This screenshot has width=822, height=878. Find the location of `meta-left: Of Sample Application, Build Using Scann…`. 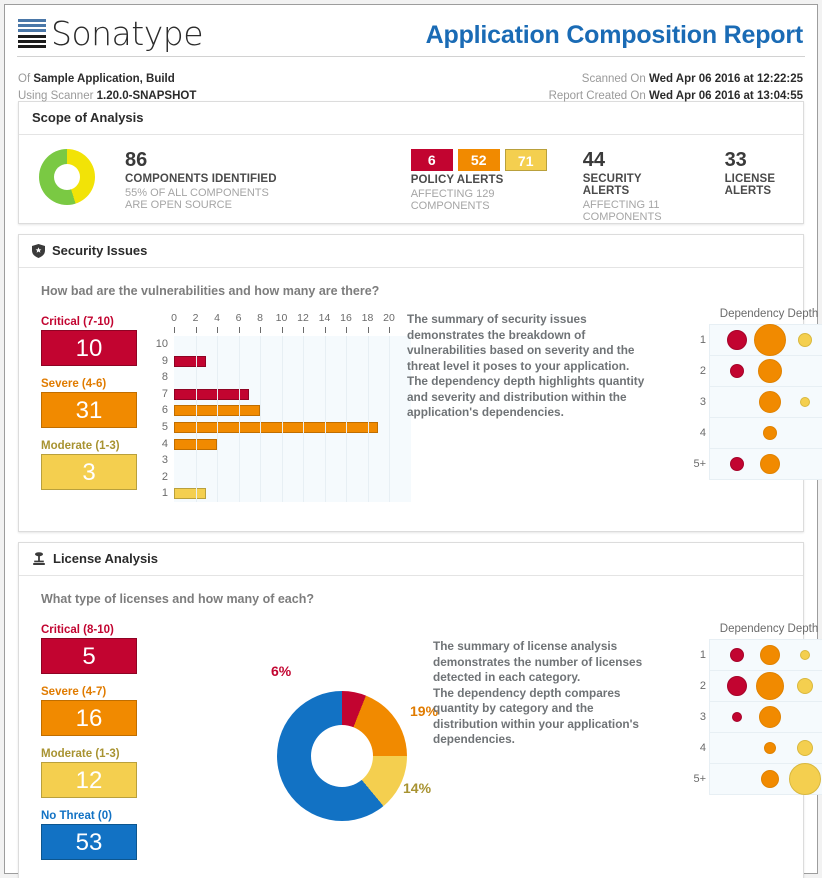

meta-left: Of Sample Application, Build Using Scann… is located at coordinates (107, 88).